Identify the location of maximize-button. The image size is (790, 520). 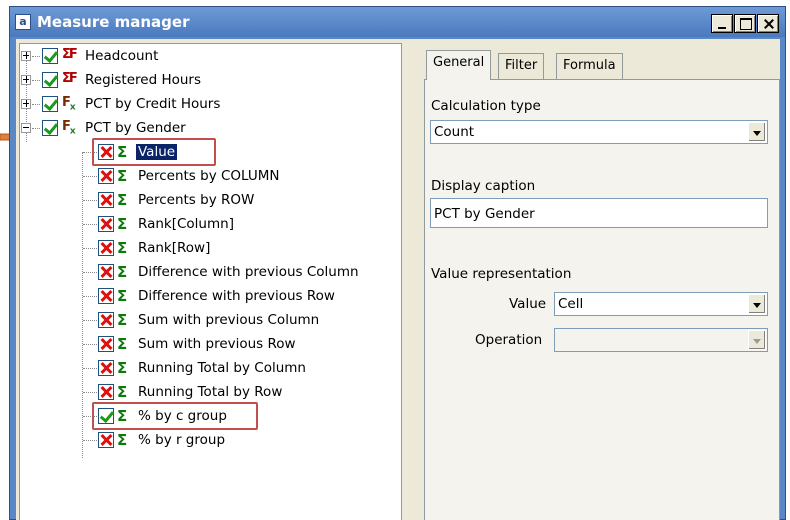
(745, 23).